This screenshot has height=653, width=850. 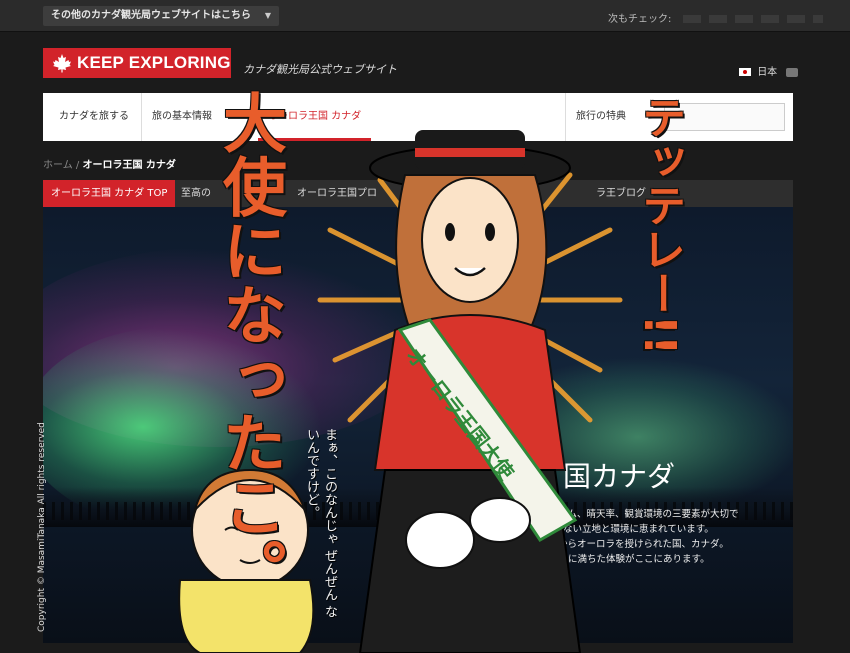 I want to click on chevron-down-icon: ▼, so click(x=267, y=15).